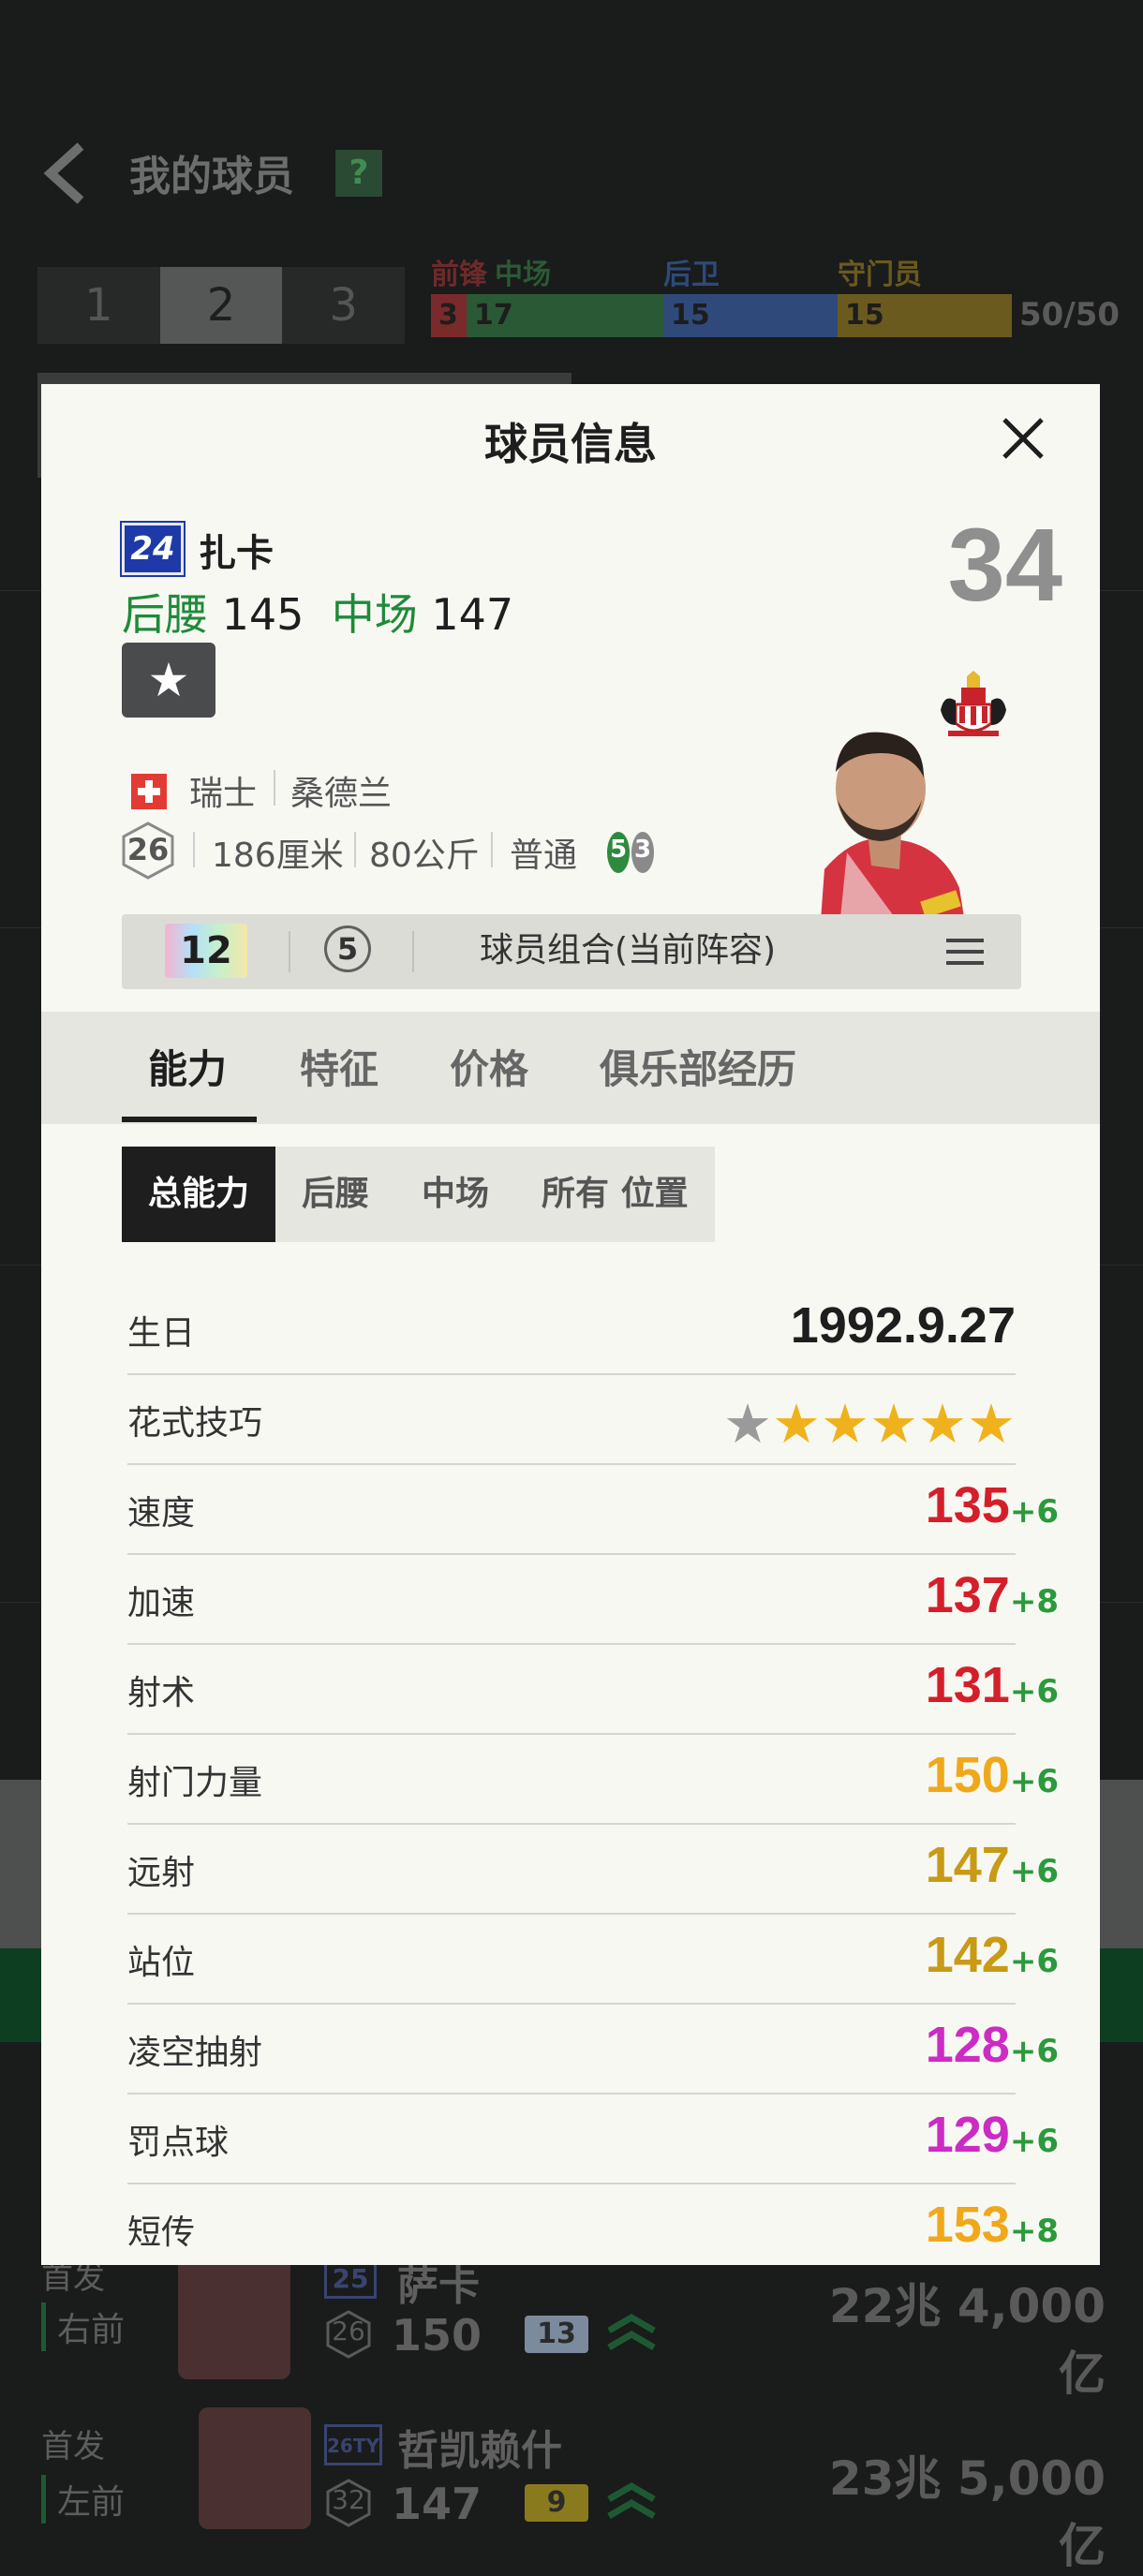  Describe the element at coordinates (630, 854) in the screenshot. I see `foot-ratings: 5 3` at that location.